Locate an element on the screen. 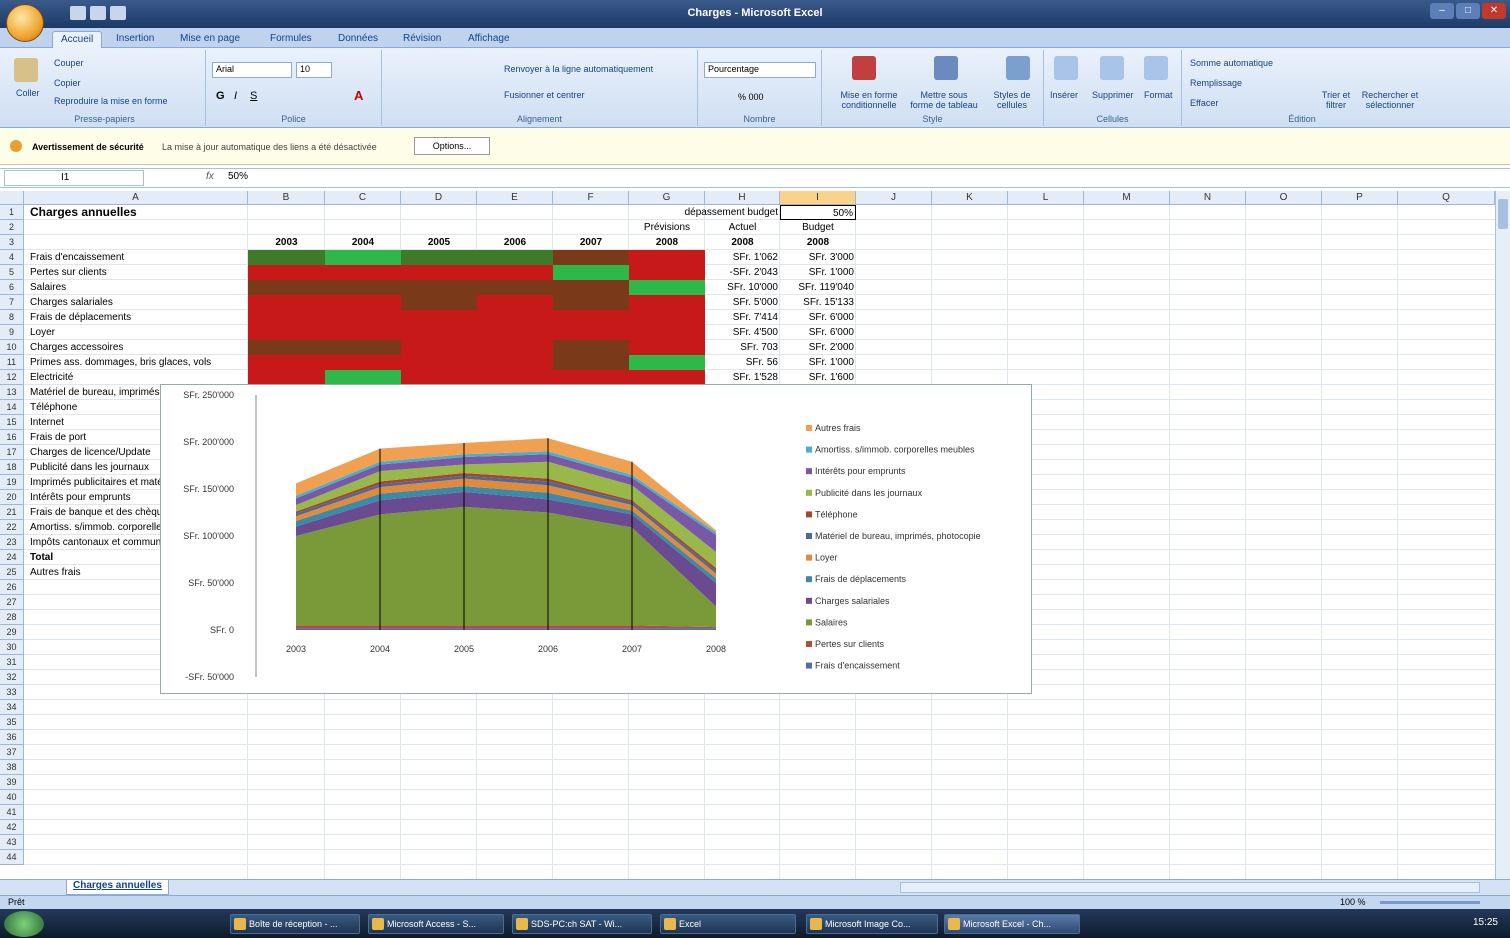 Image resolution: width=1510 pixels, height=938 pixels. row-header: 31 is located at coordinates (12, 662).